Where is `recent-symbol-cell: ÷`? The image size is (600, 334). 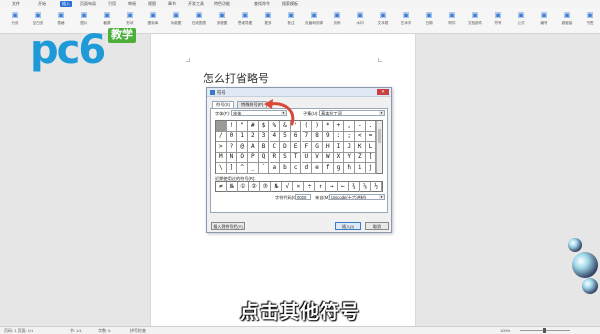
recent-symbol-cell: ÷ is located at coordinates (310, 187).